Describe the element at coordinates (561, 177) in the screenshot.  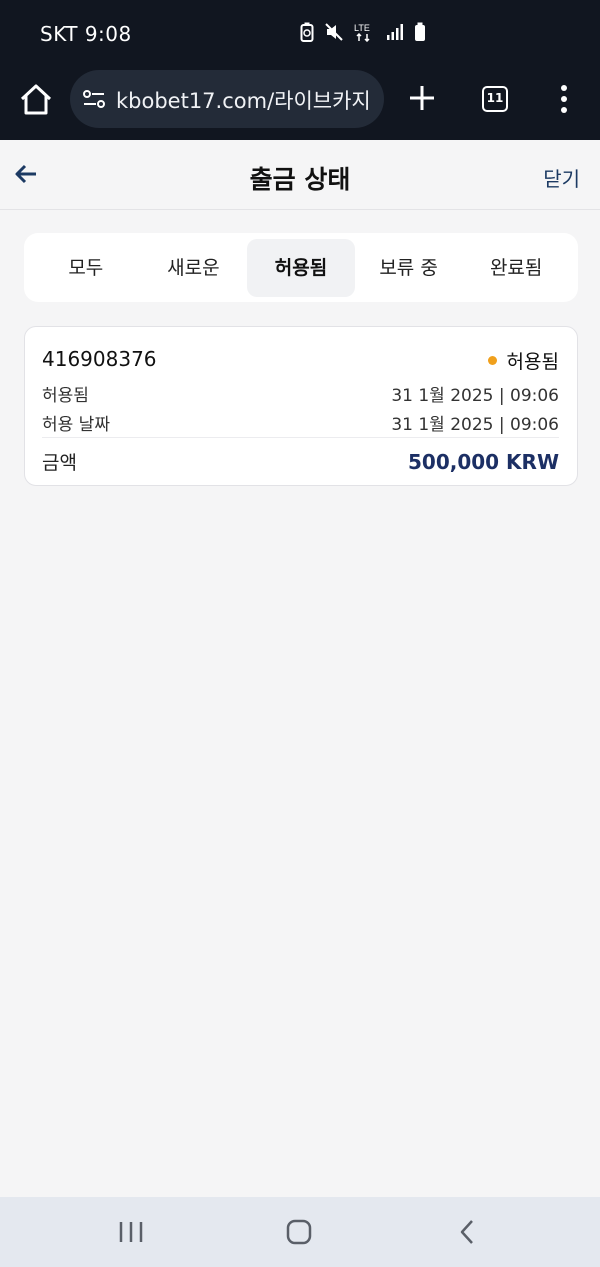
I see `close-button: 닫기` at that location.